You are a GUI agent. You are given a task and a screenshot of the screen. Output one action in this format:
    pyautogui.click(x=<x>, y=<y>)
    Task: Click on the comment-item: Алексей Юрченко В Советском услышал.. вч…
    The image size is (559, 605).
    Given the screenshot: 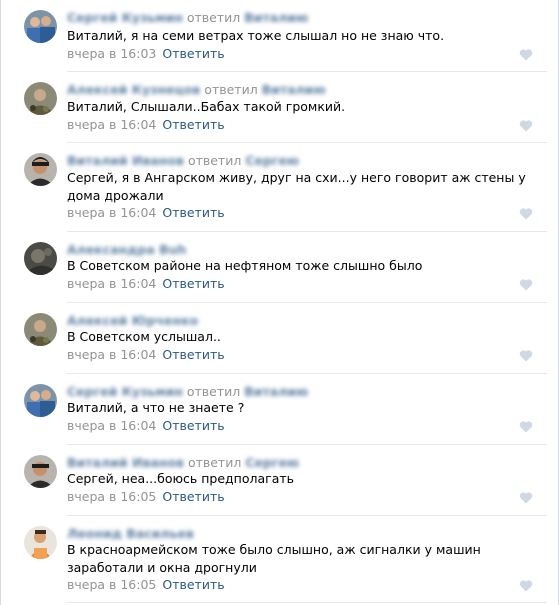 What is the action you would take?
    pyautogui.click(x=279, y=338)
    